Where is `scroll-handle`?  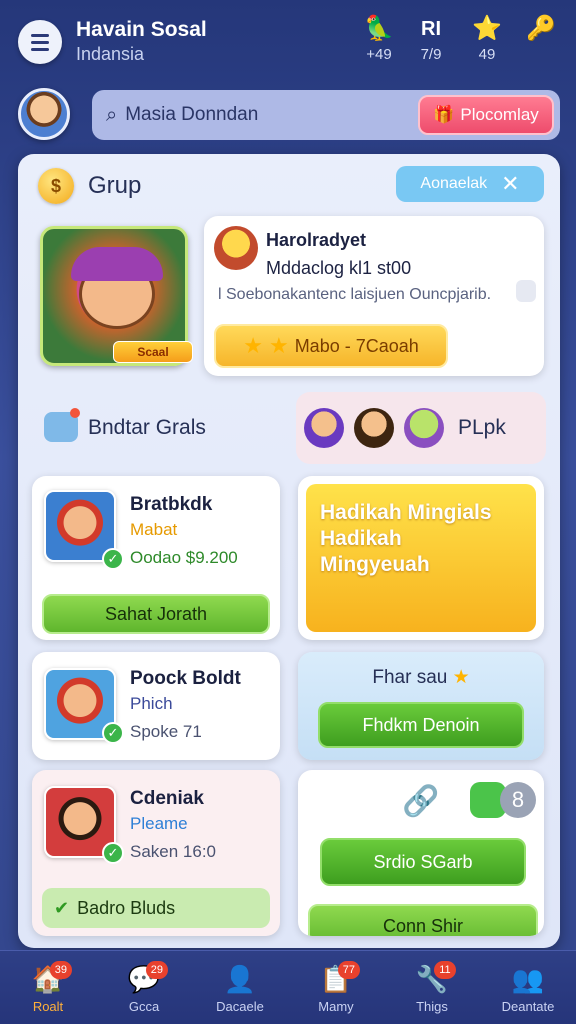 scroll-handle is located at coordinates (526, 291).